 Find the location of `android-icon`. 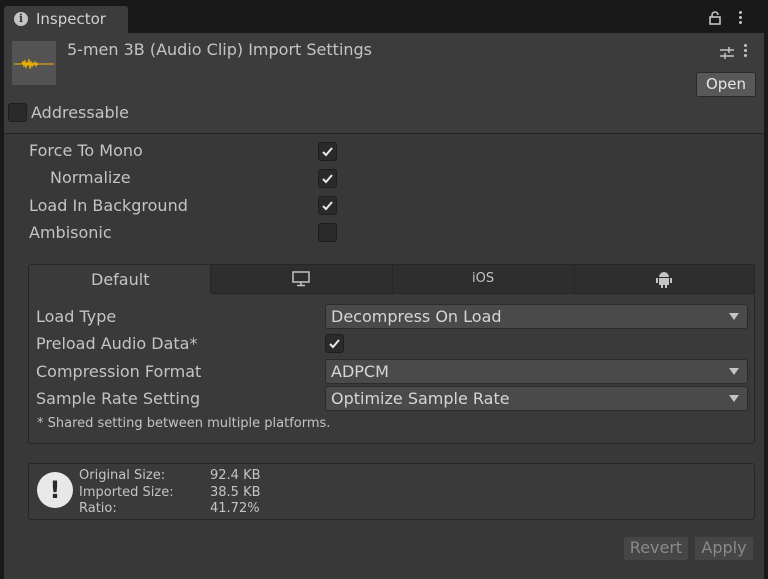

android-icon is located at coordinates (664, 280).